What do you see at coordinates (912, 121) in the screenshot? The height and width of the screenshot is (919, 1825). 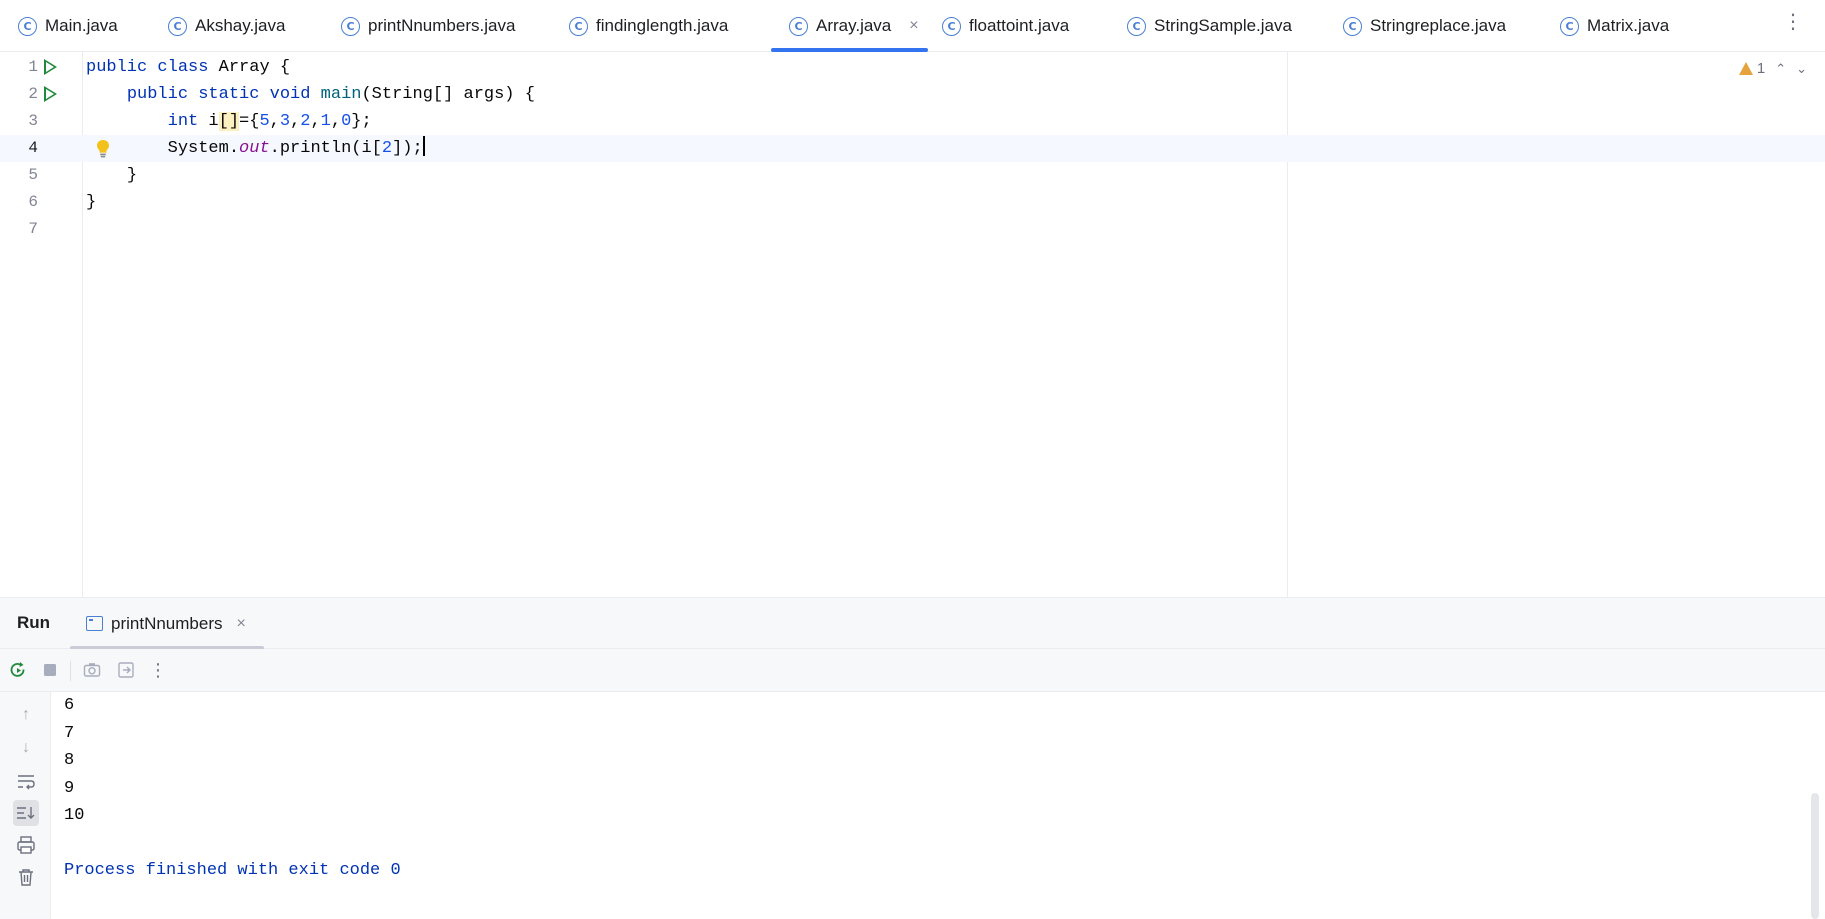 I see `code-line: 3 int i[]={5,3,2,1,0};` at bounding box center [912, 121].